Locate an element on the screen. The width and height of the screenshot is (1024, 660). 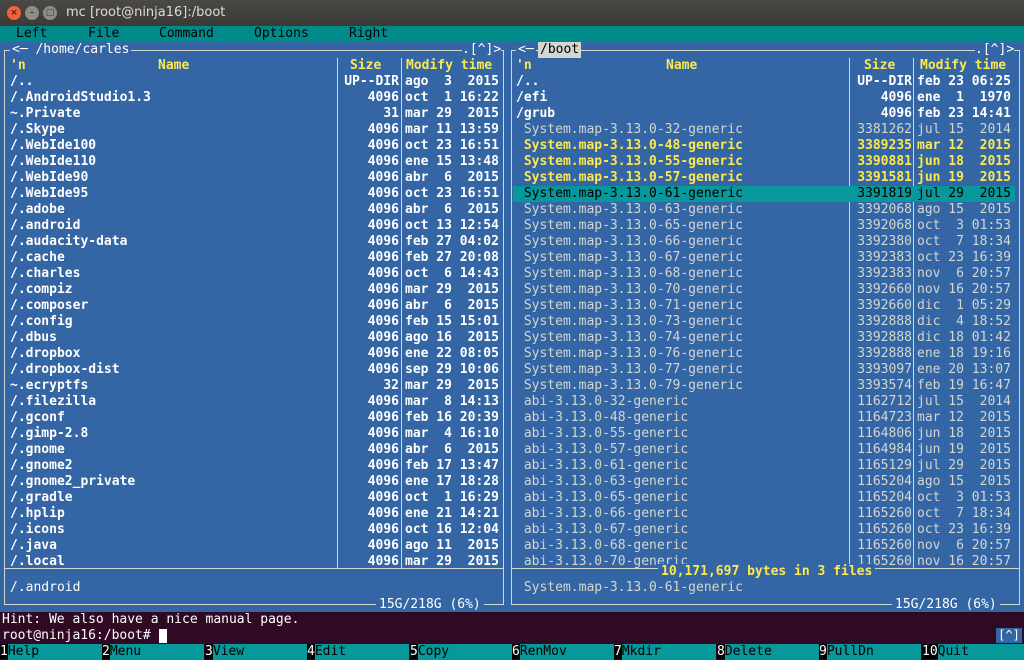
file-row: /.dropbox 4096 ene 22 08:05 is located at coordinates (254, 354).